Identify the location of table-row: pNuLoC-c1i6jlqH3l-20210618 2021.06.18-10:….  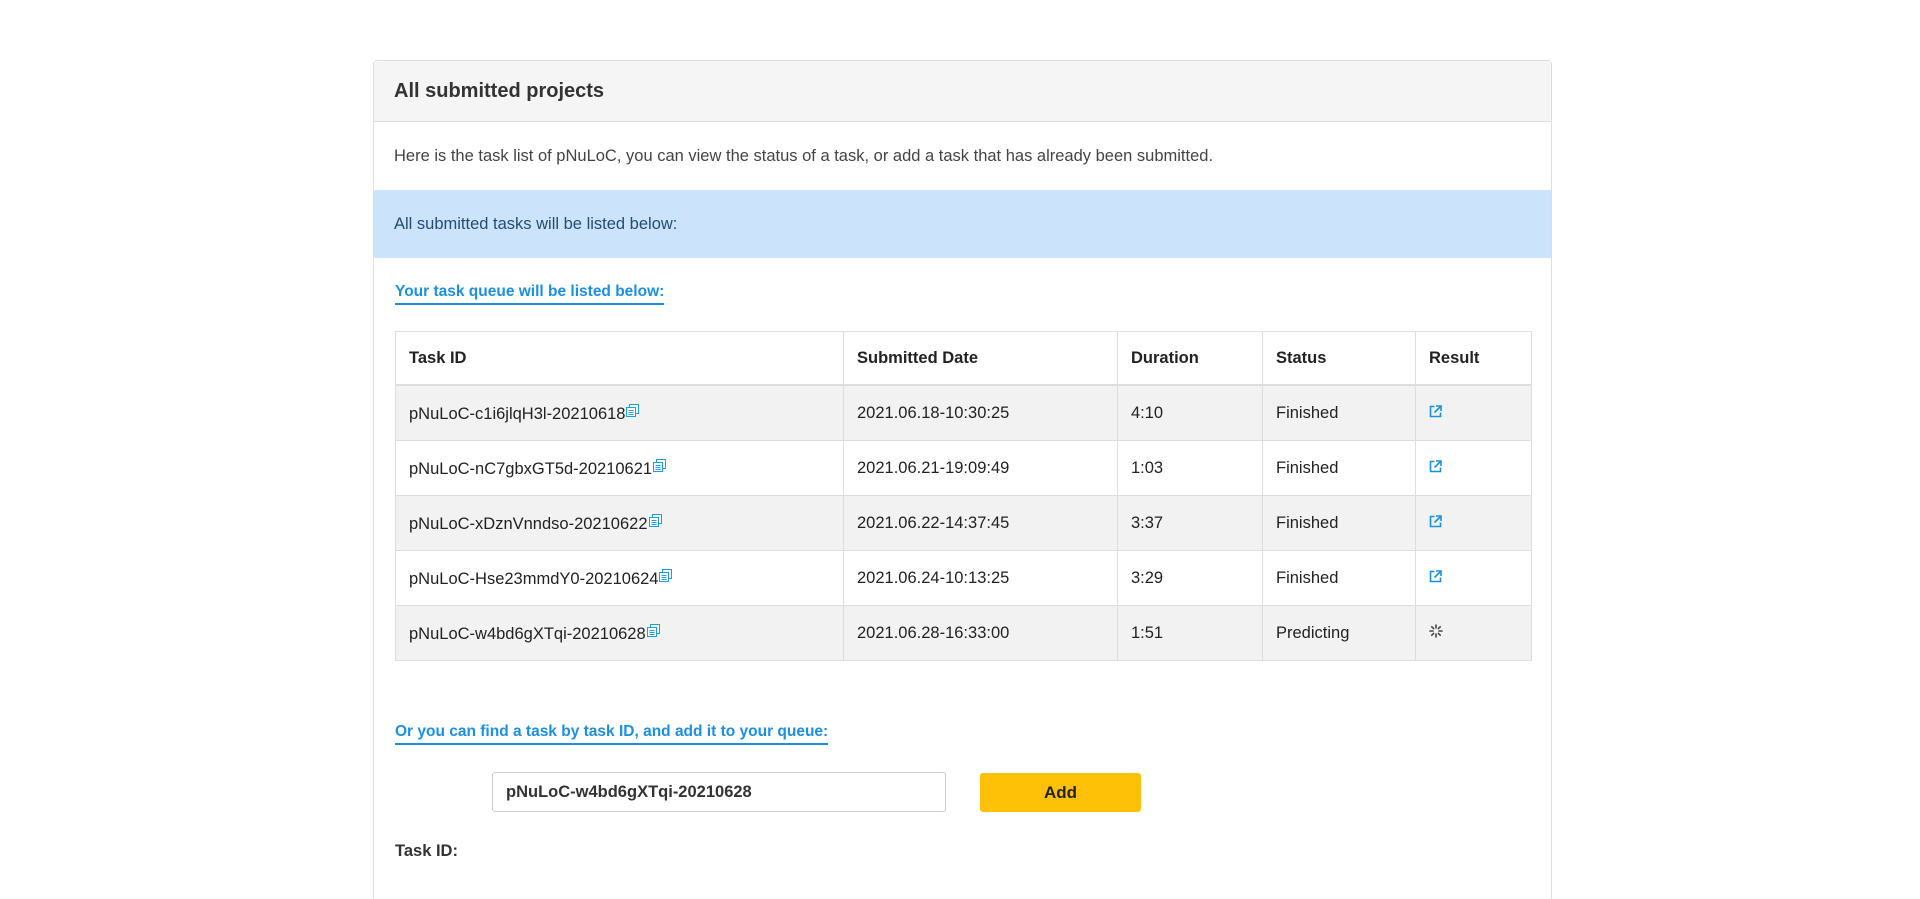
(963, 412).